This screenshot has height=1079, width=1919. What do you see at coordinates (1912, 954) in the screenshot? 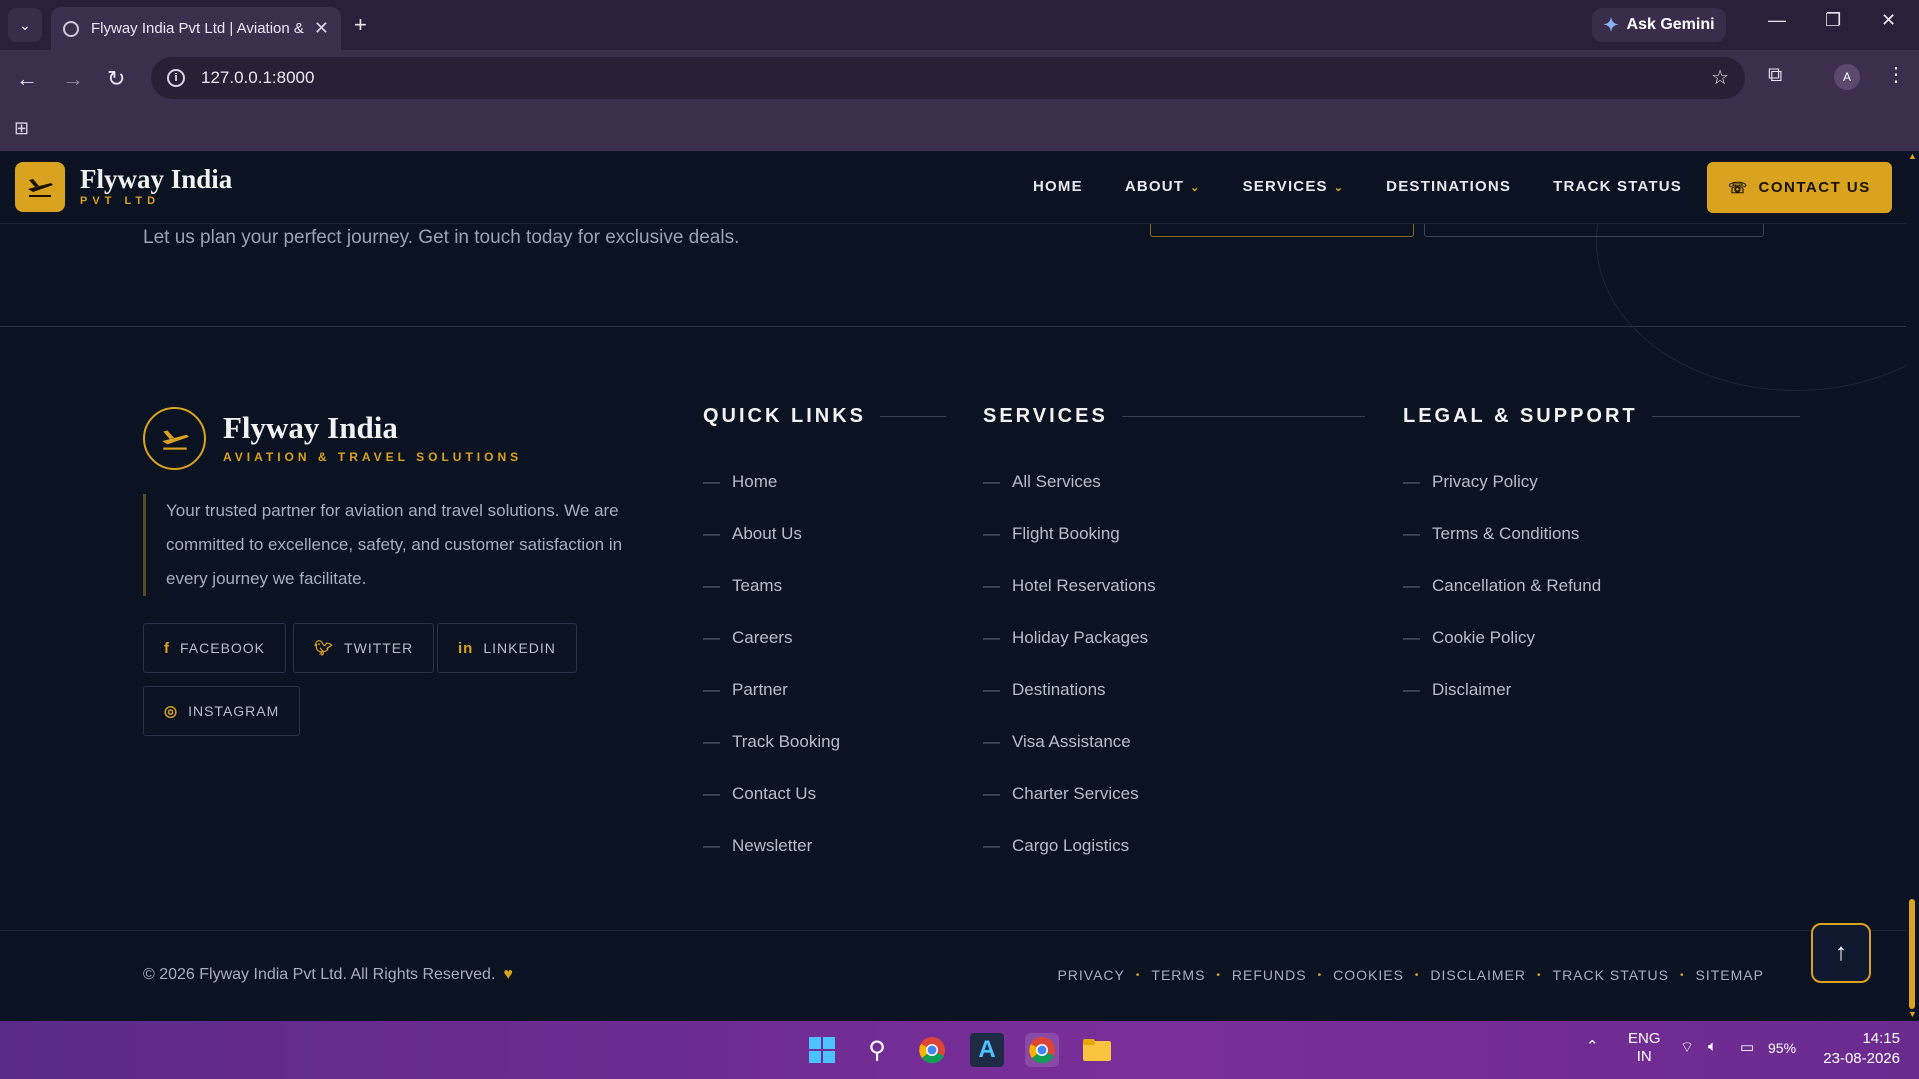
I see `scrollbar-thumb` at bounding box center [1912, 954].